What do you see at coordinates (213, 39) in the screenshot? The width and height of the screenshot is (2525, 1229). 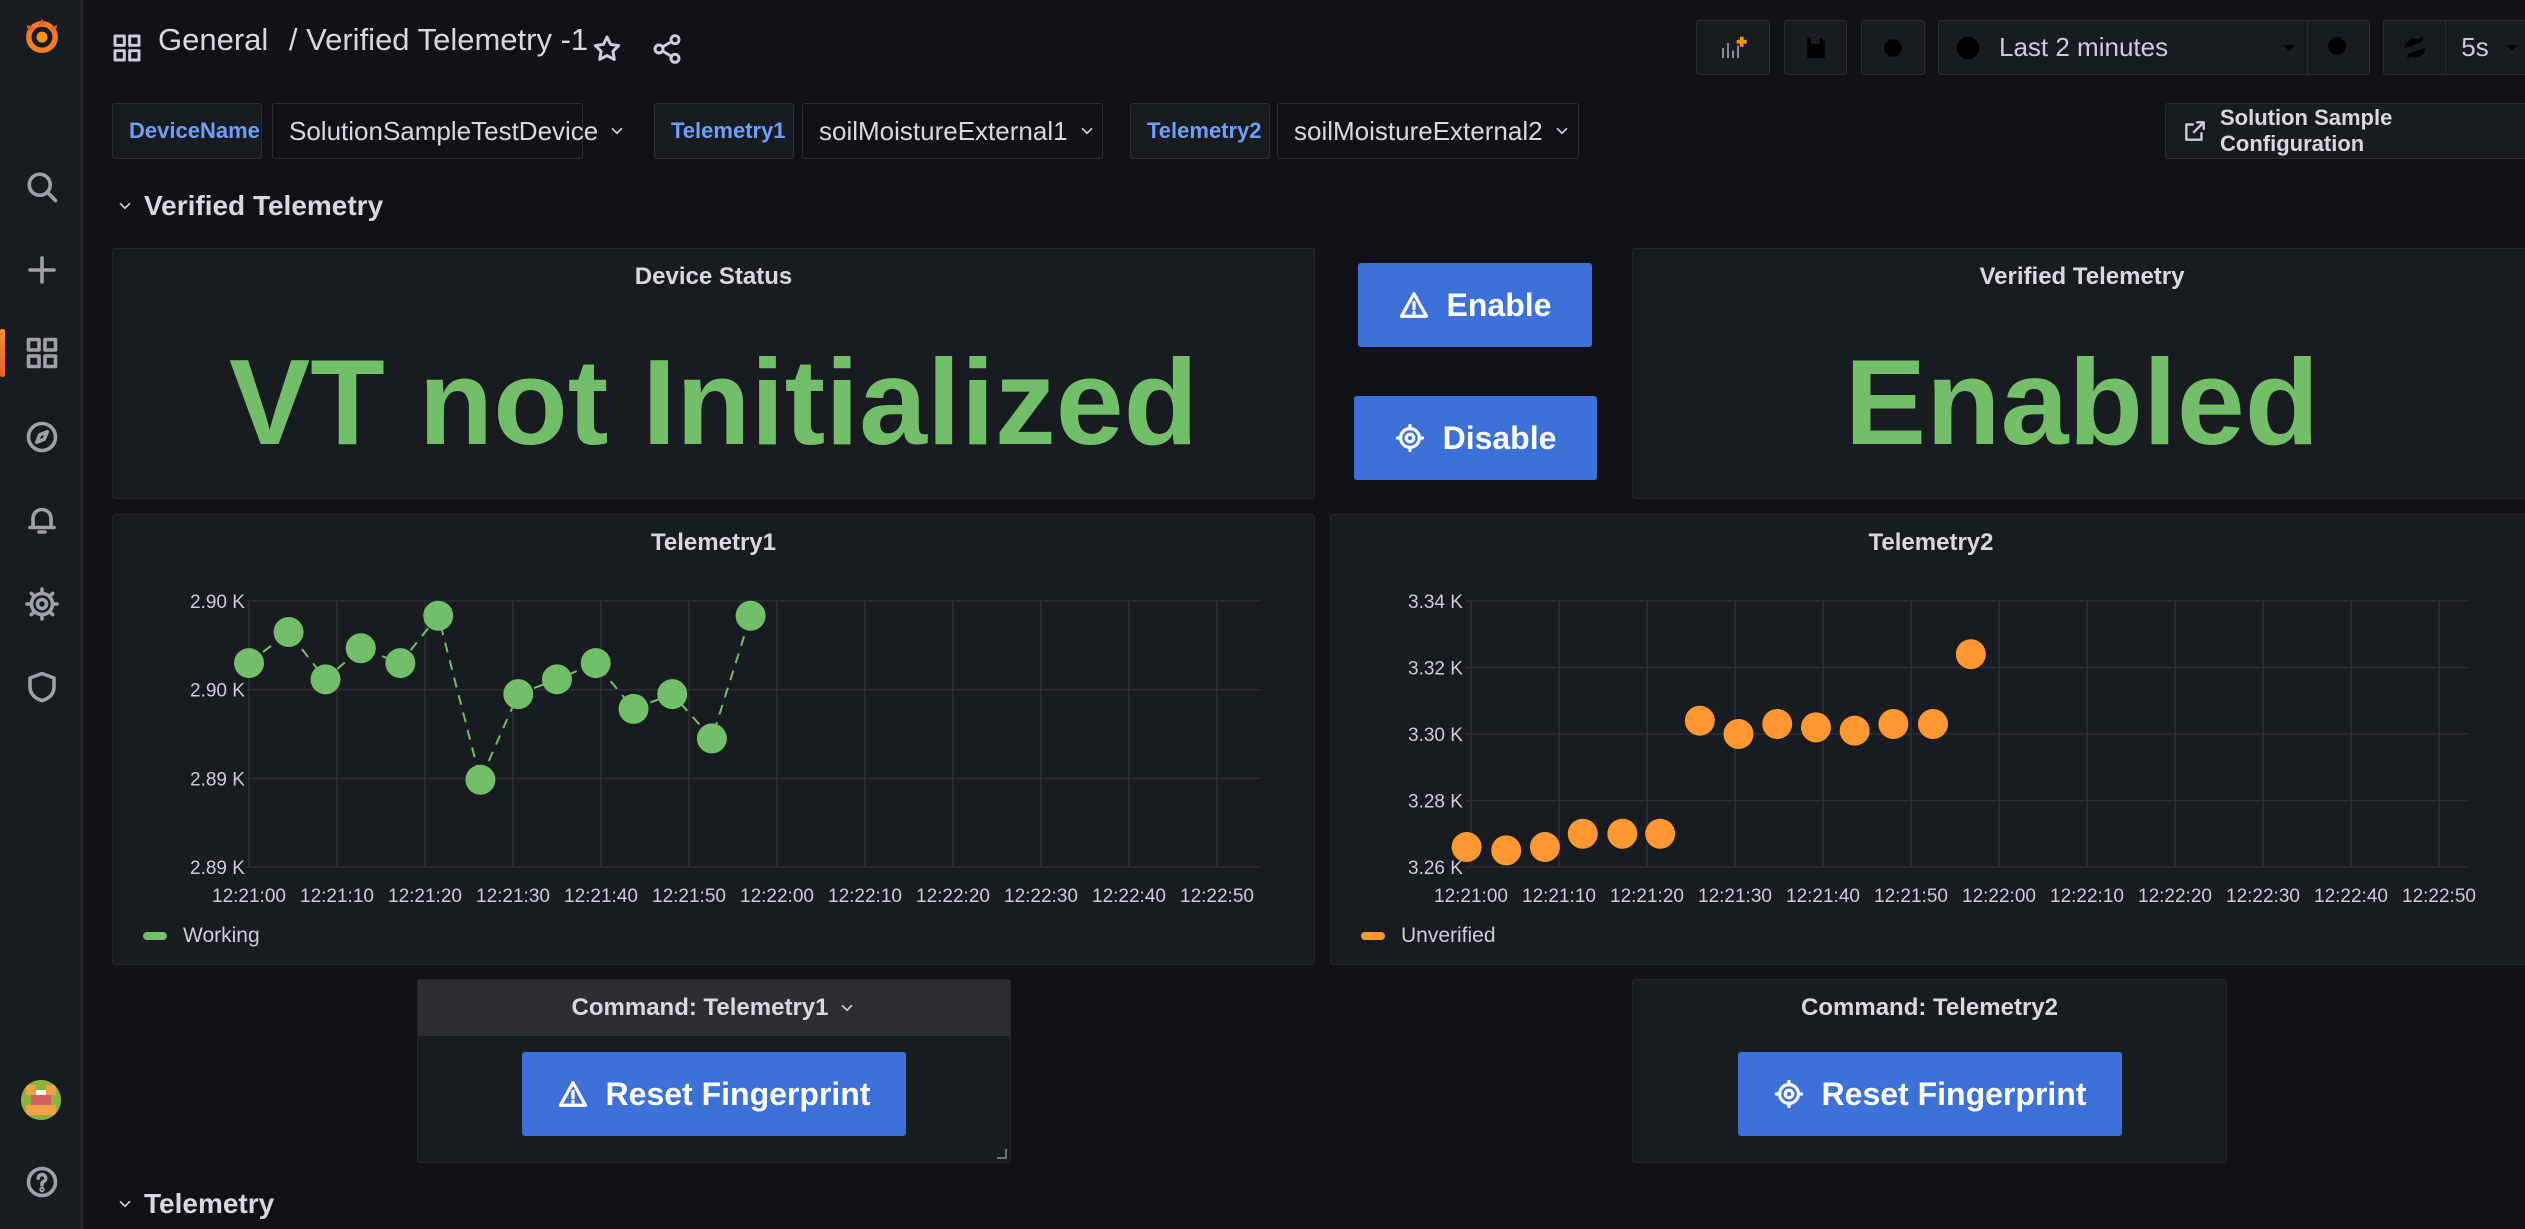 I see `breadcrumb-folder: General` at bounding box center [213, 39].